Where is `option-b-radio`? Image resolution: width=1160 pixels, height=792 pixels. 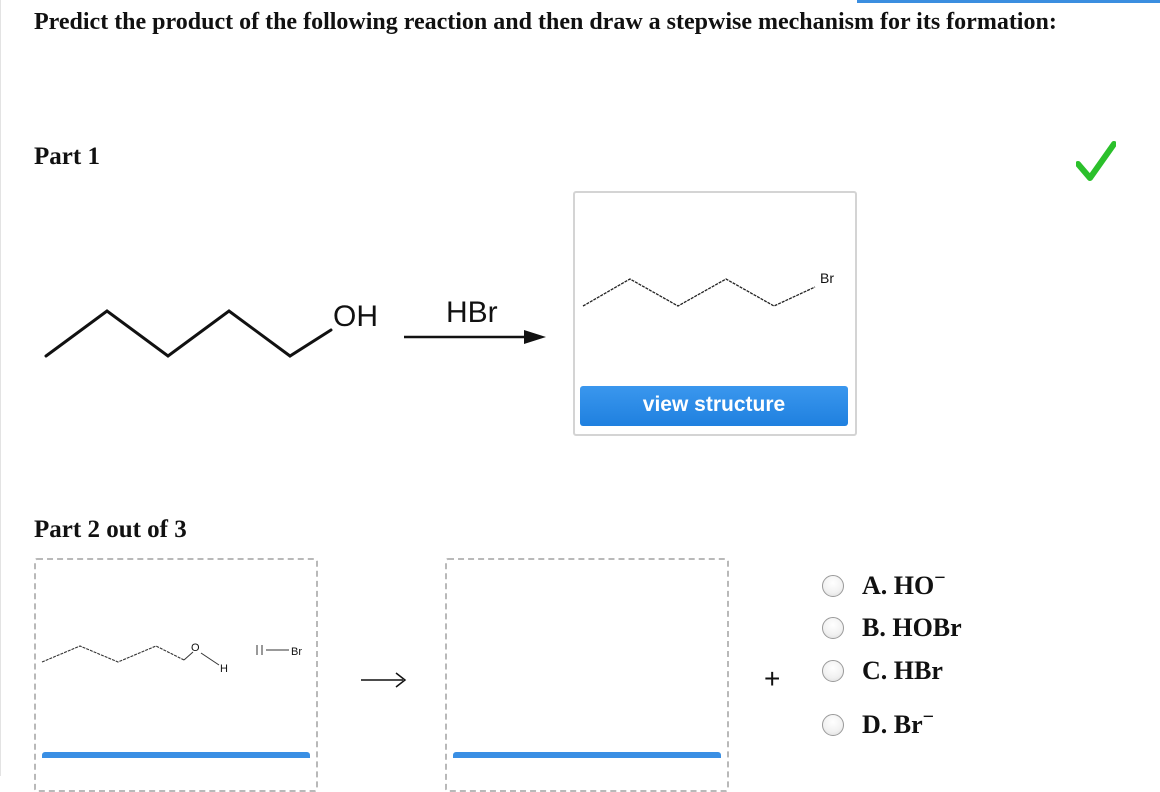
option-b-radio is located at coordinates (833, 628).